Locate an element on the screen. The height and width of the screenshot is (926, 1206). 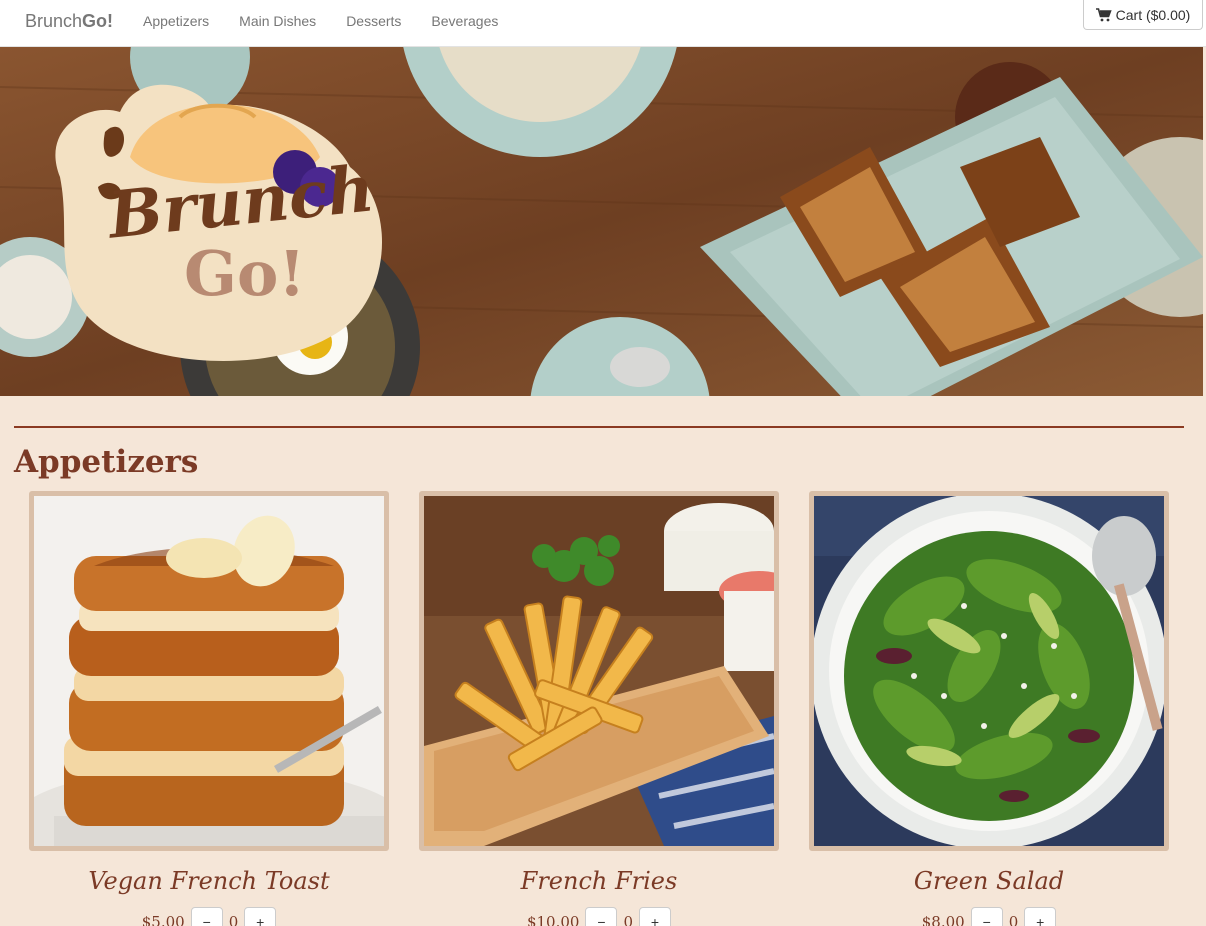
green-salad-image is located at coordinates (989, 671).